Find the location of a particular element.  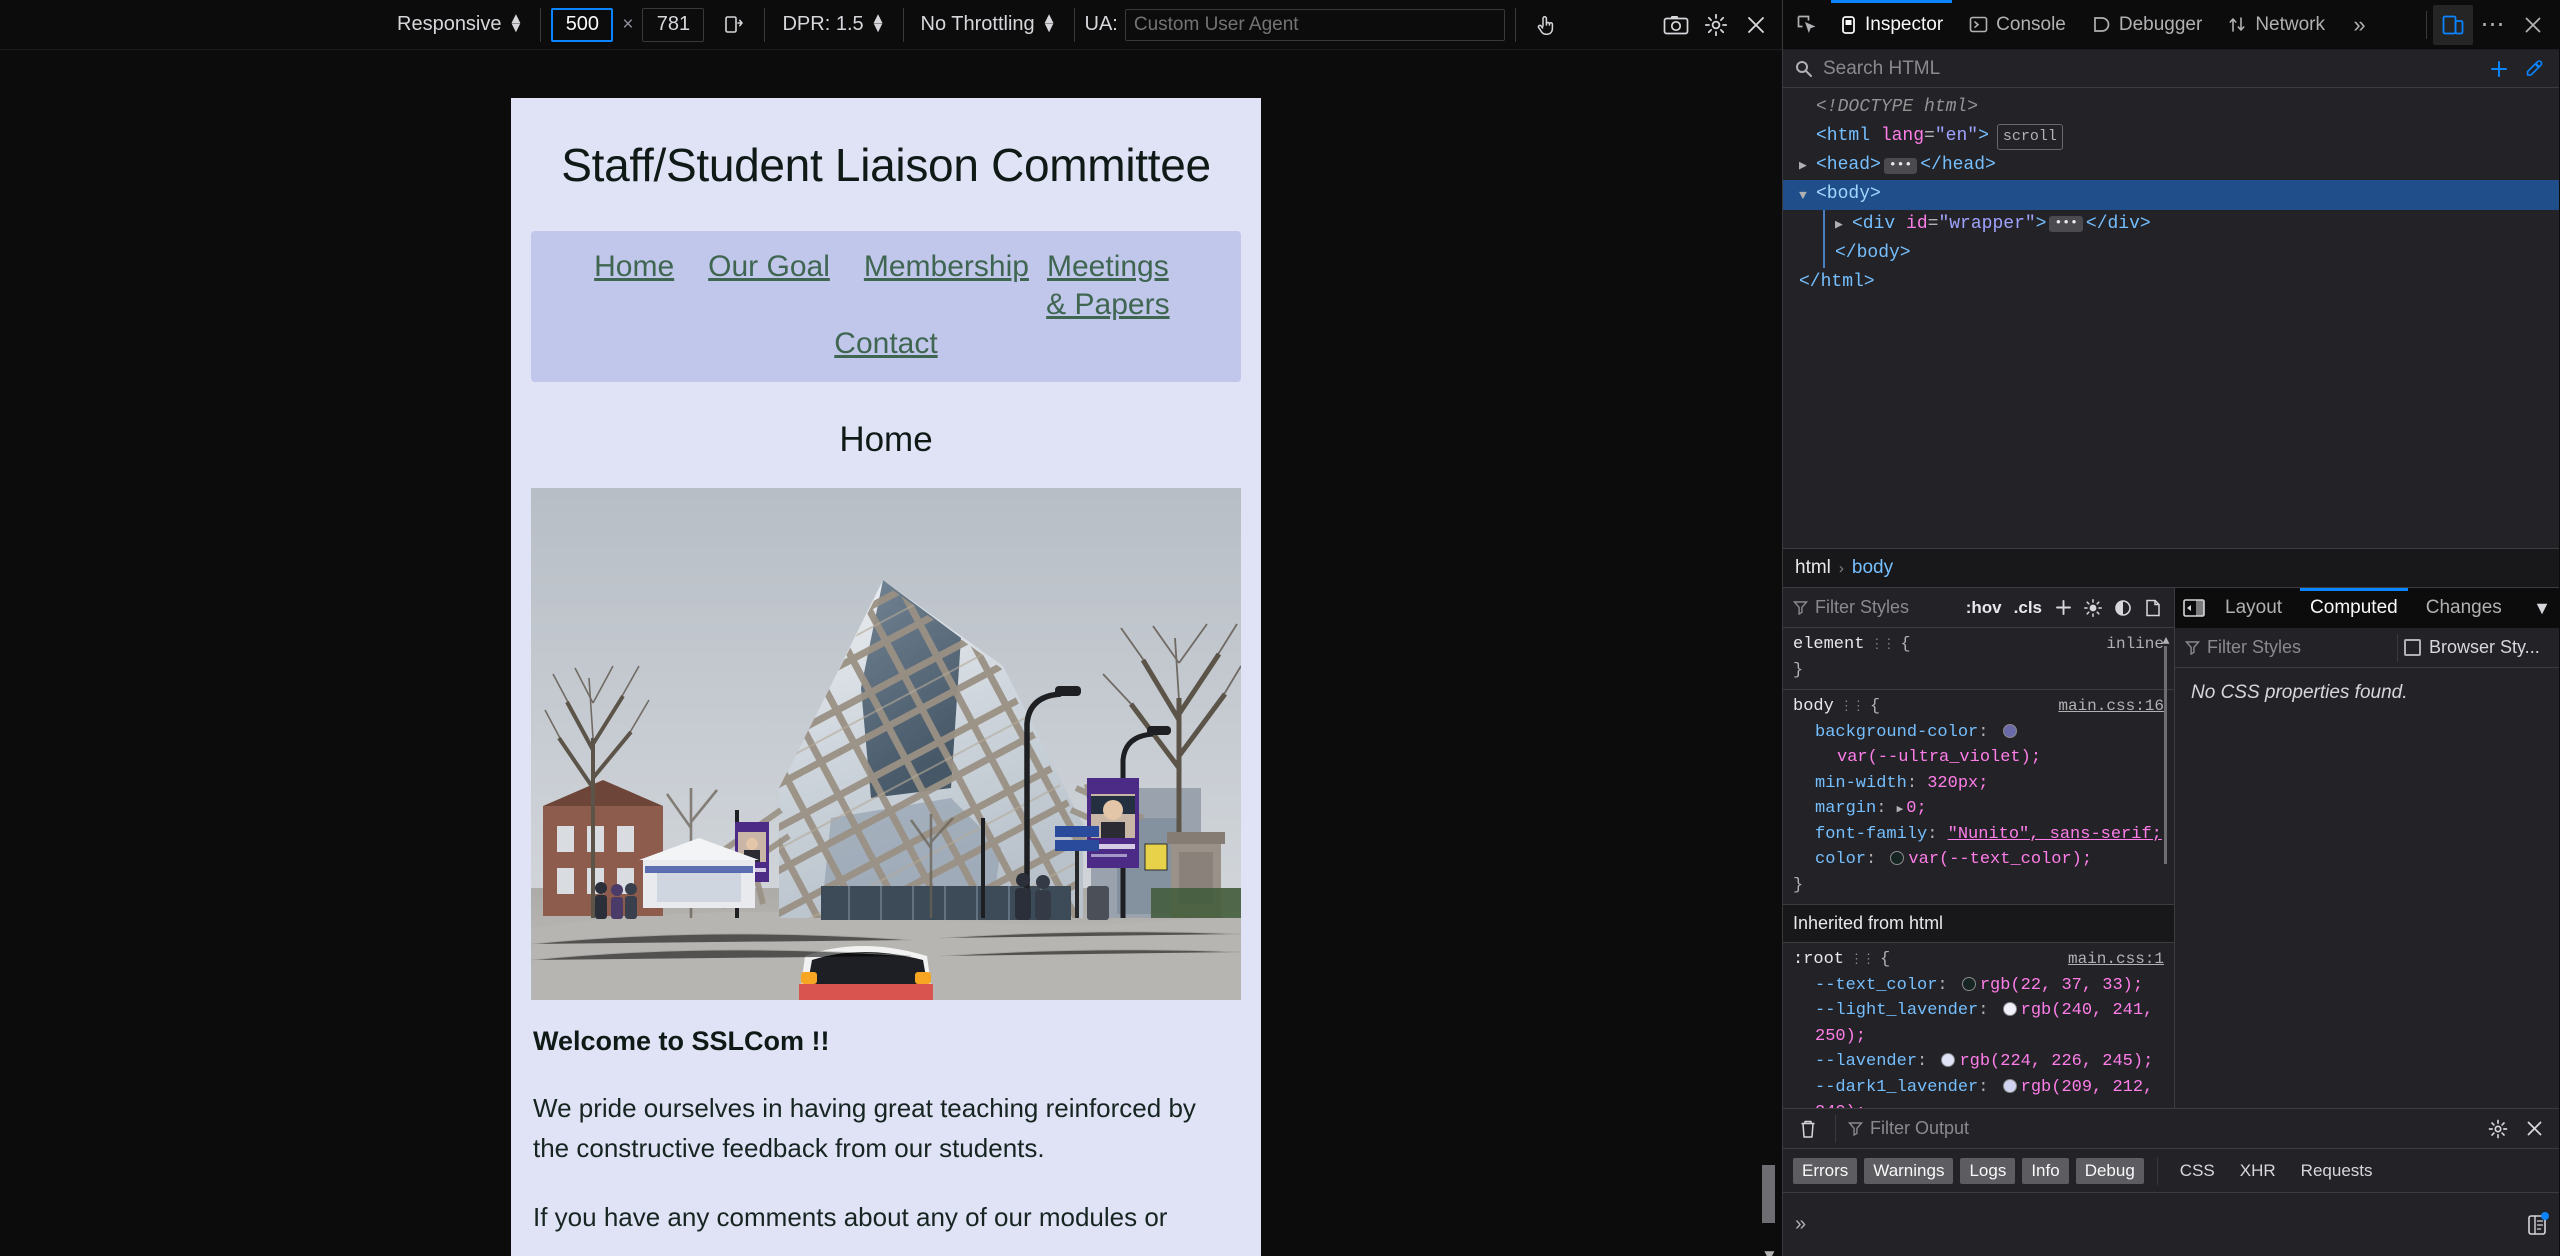

tab-layout: Layout is located at coordinates (2253, 608).